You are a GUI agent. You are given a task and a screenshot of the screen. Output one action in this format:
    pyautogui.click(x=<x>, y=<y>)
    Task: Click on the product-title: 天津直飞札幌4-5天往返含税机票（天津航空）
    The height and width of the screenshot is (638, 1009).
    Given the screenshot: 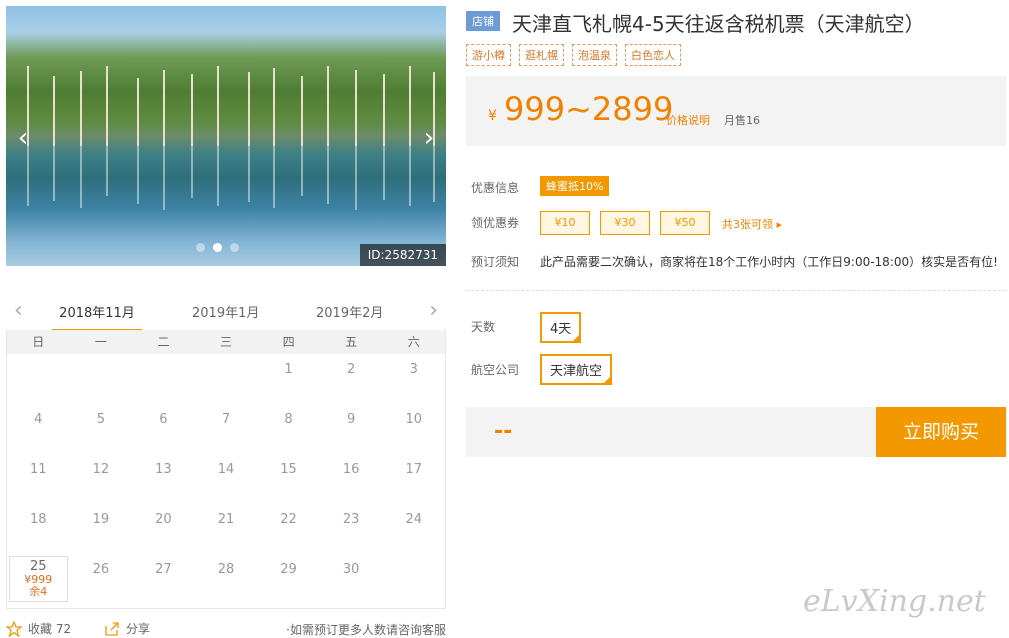 What is the action you would take?
    pyautogui.click(x=718, y=24)
    